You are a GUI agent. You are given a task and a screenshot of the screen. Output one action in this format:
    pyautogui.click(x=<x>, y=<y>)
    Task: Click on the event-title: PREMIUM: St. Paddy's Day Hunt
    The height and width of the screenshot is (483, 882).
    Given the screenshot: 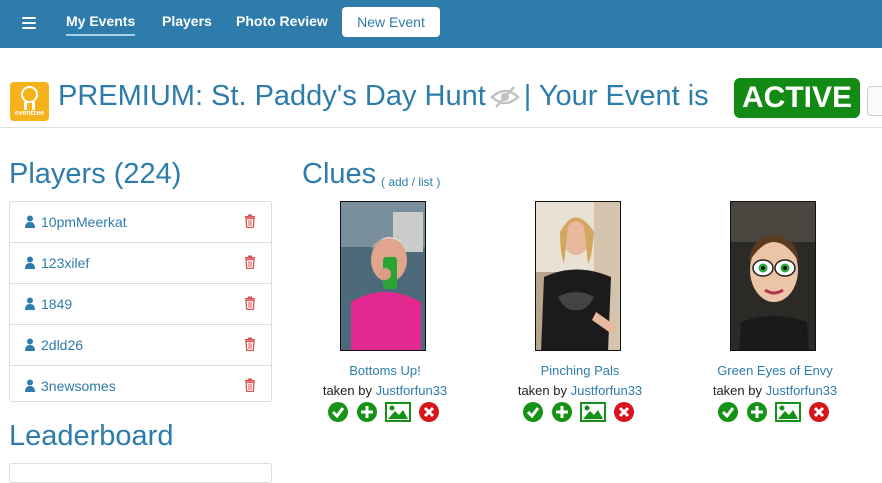 What is the action you would take?
    pyautogui.click(x=272, y=96)
    